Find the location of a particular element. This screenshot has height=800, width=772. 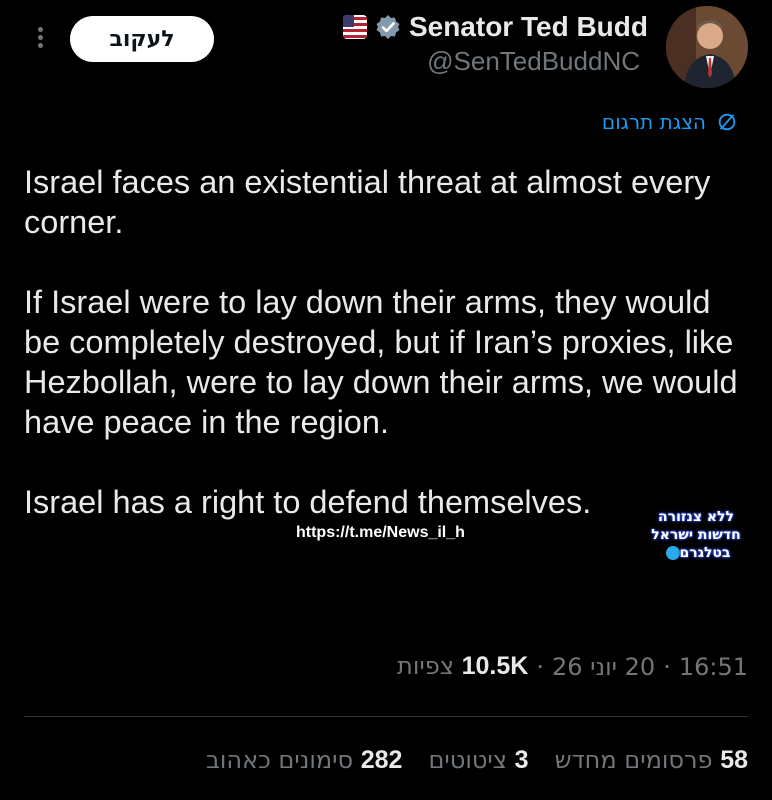

quotes-label: ציטוטים is located at coordinates (468, 760).